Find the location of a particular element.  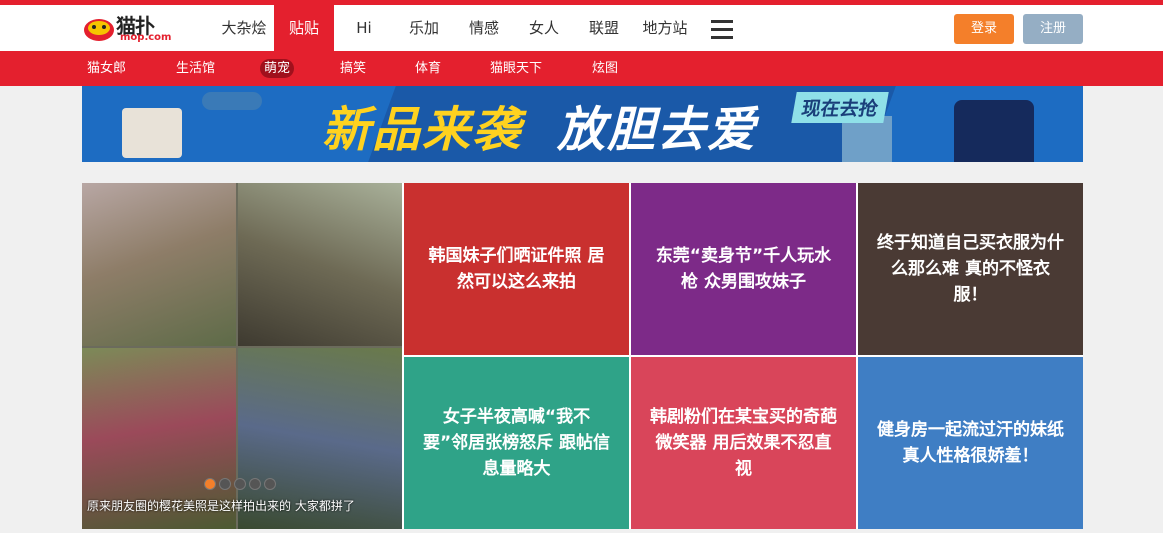

promo-banner: 新品来袭 放胆去爱 现在去抢 is located at coordinates (582, 124).